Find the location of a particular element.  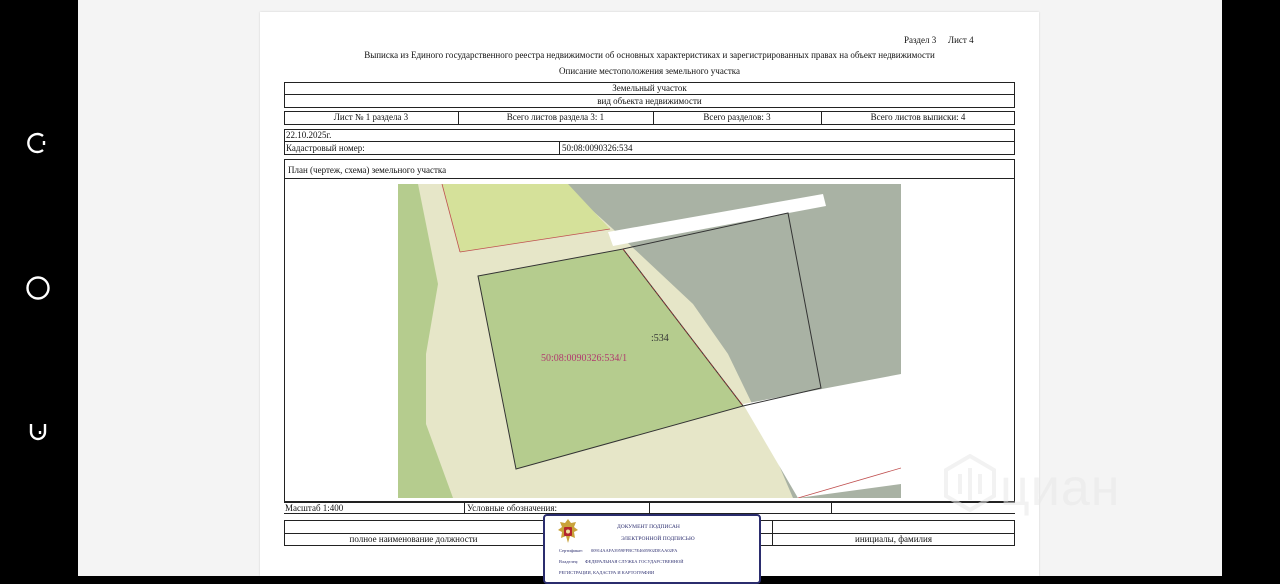

home-icon is located at coordinates (38, 288).